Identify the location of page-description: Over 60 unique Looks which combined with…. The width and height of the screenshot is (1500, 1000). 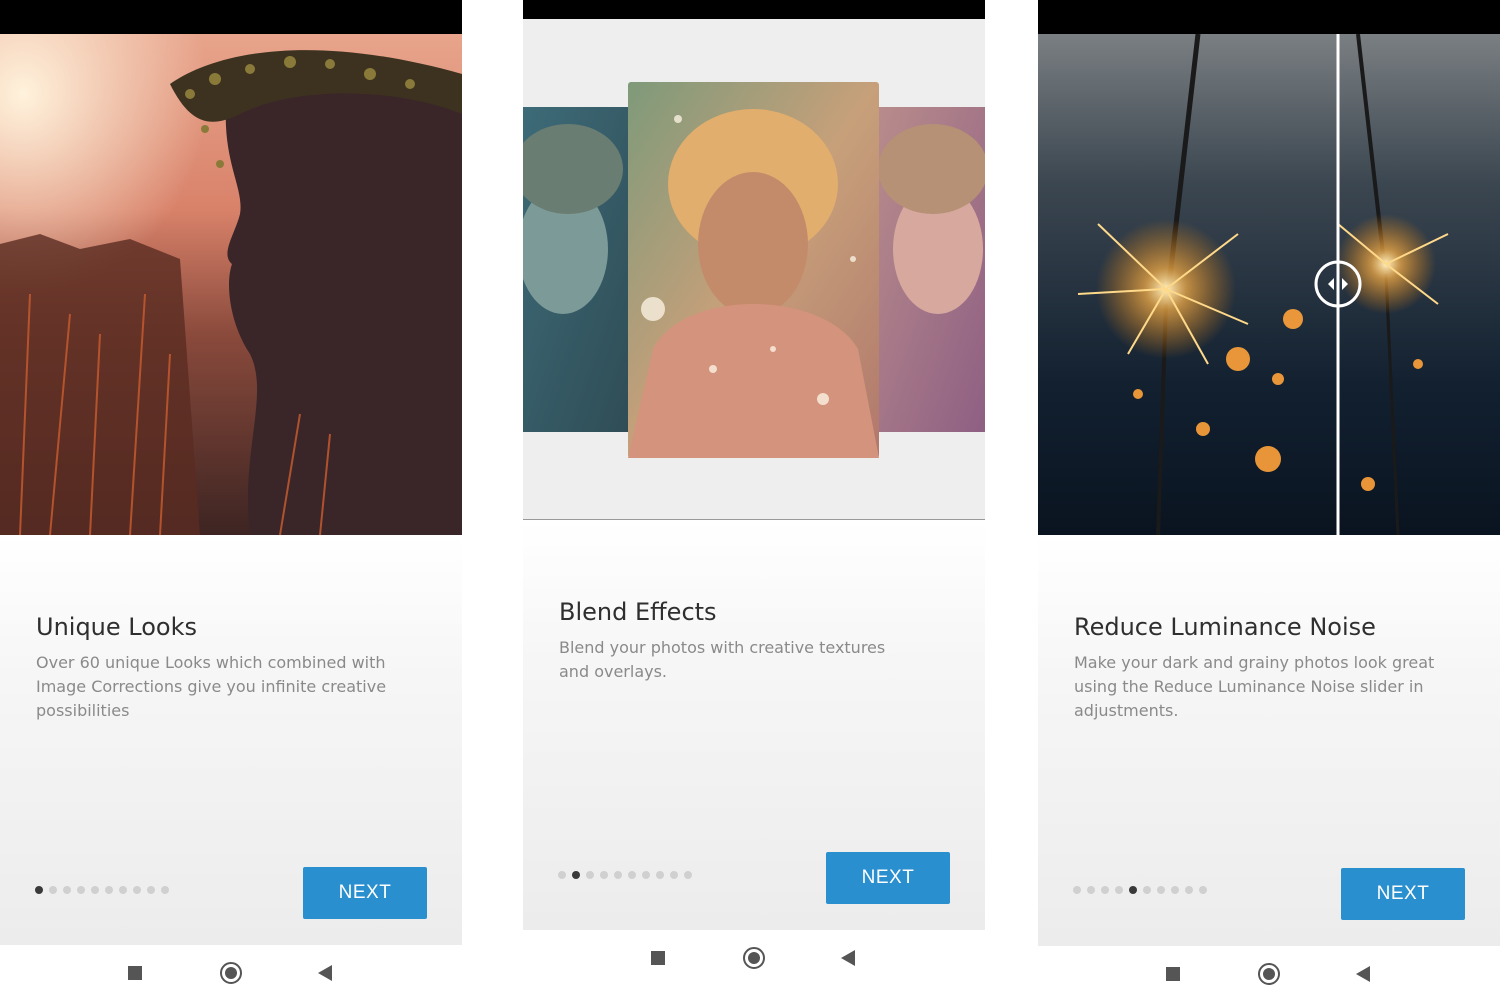
(211, 686).